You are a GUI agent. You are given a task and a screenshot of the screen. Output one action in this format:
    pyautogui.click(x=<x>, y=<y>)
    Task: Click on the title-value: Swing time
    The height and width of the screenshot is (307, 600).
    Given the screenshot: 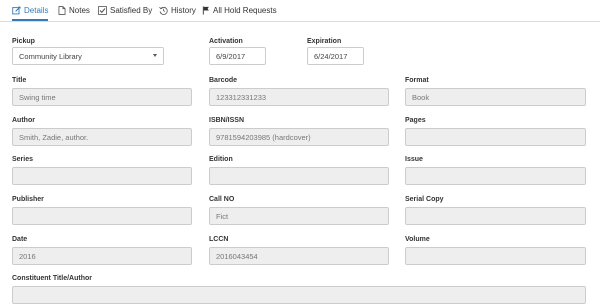 What is the action you would take?
    pyautogui.click(x=37, y=97)
    